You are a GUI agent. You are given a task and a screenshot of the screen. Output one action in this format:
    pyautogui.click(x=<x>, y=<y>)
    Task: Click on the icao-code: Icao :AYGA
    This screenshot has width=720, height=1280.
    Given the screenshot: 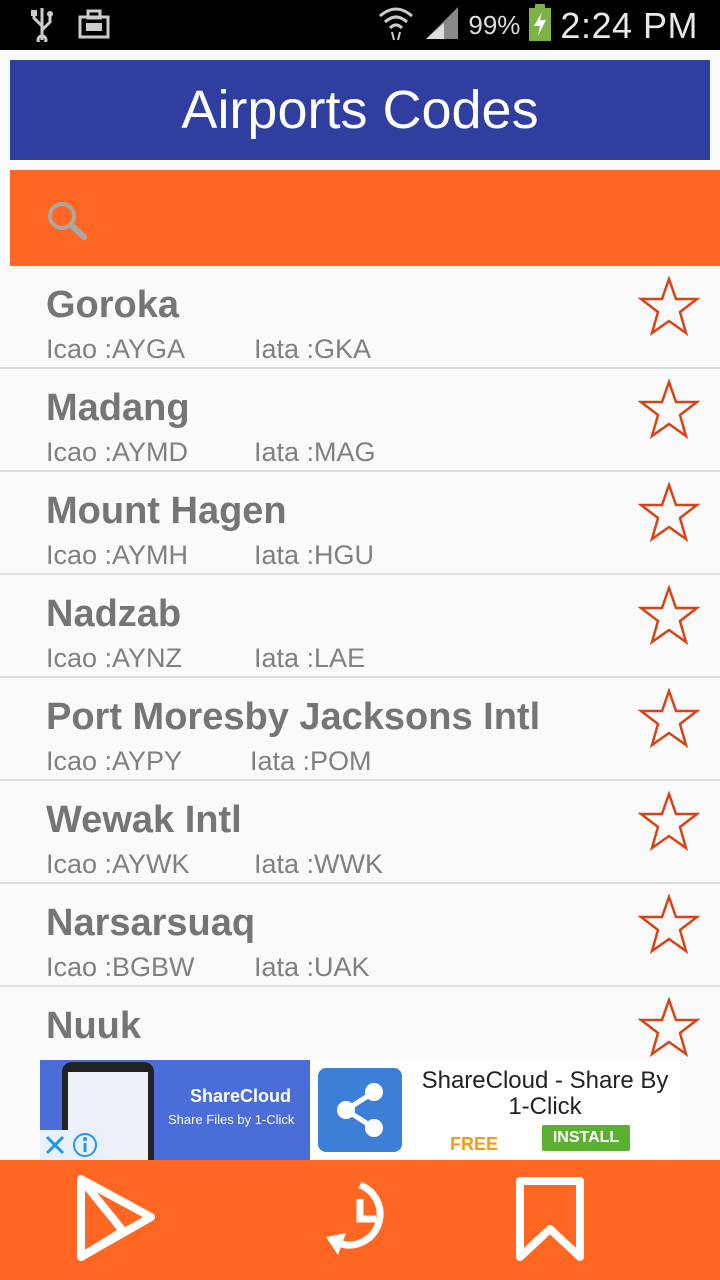 What is the action you would take?
    pyautogui.click(x=116, y=349)
    